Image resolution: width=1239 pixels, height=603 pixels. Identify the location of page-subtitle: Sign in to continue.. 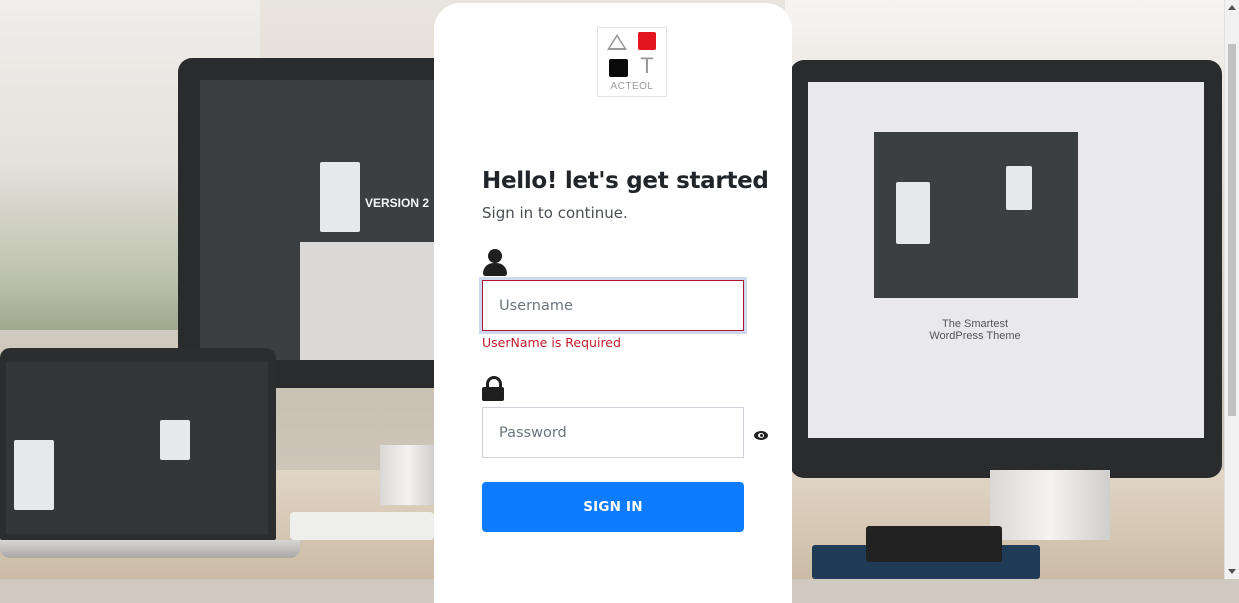
(555, 213).